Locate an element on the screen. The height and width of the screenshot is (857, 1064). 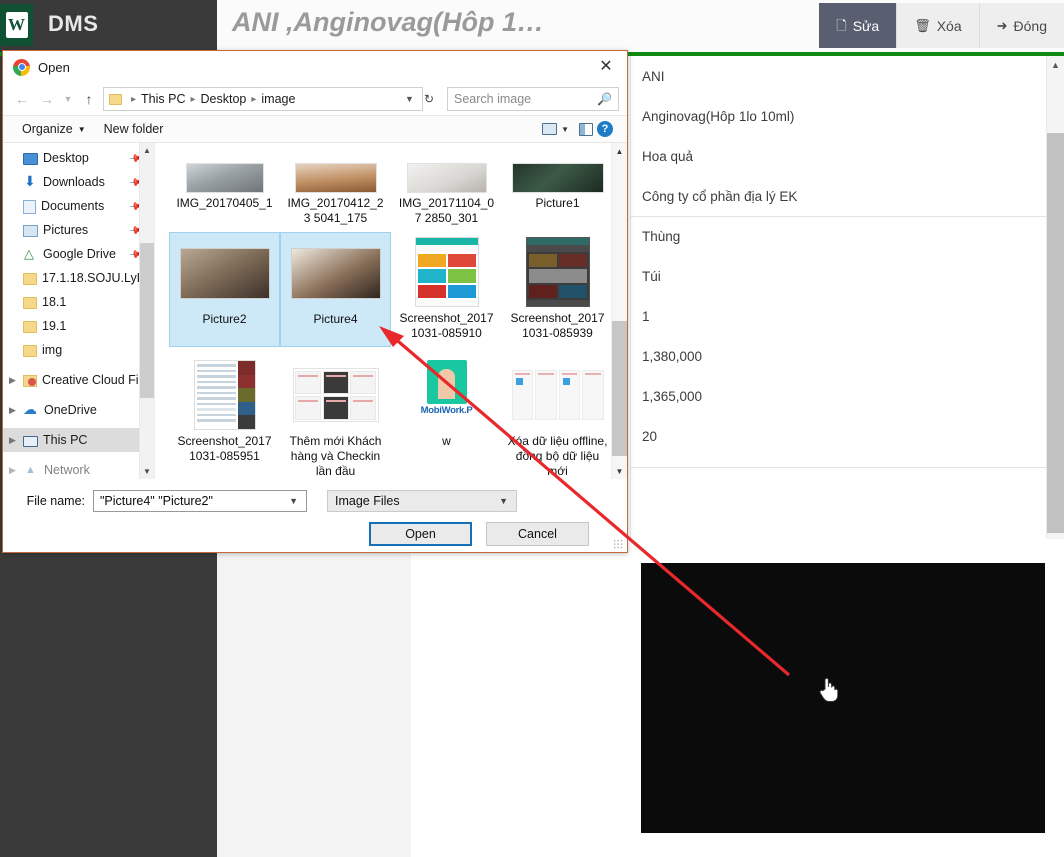
cancel-button: Cancel is located at coordinates (537, 534).